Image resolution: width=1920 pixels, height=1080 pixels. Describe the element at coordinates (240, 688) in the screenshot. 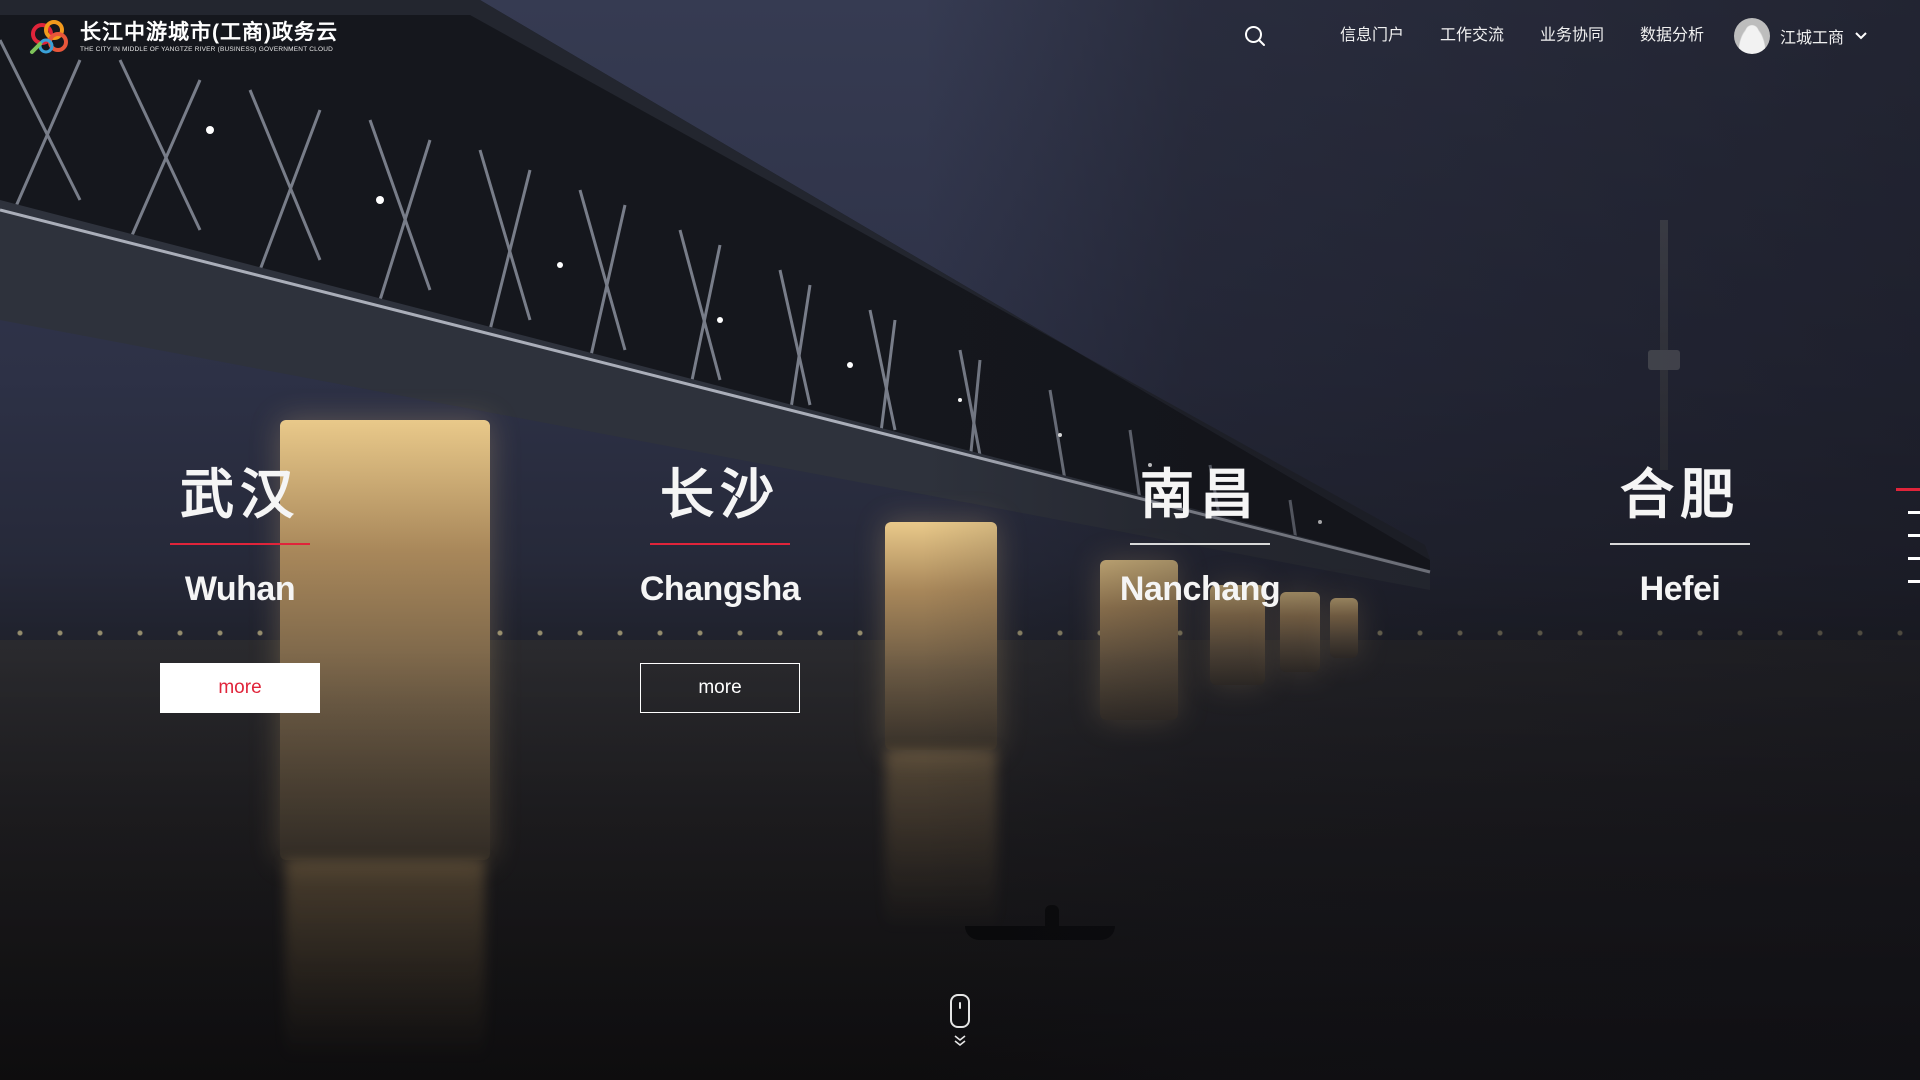

I see `more-button-wuhan: more` at that location.